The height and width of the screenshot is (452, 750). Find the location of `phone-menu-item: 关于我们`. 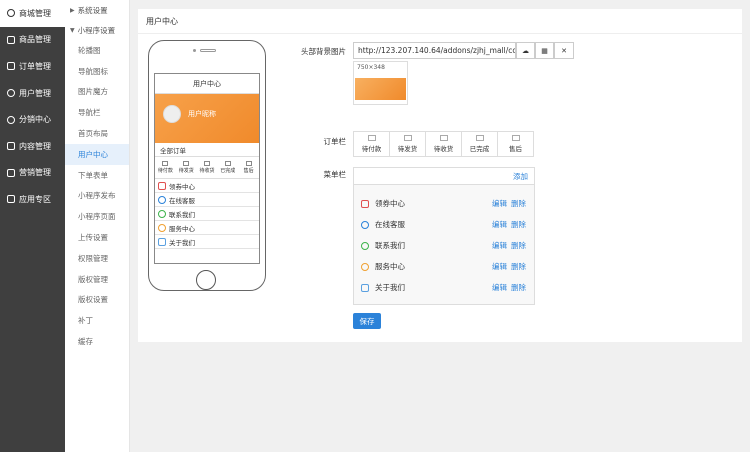

phone-menu-item: 关于我们 is located at coordinates (207, 242).